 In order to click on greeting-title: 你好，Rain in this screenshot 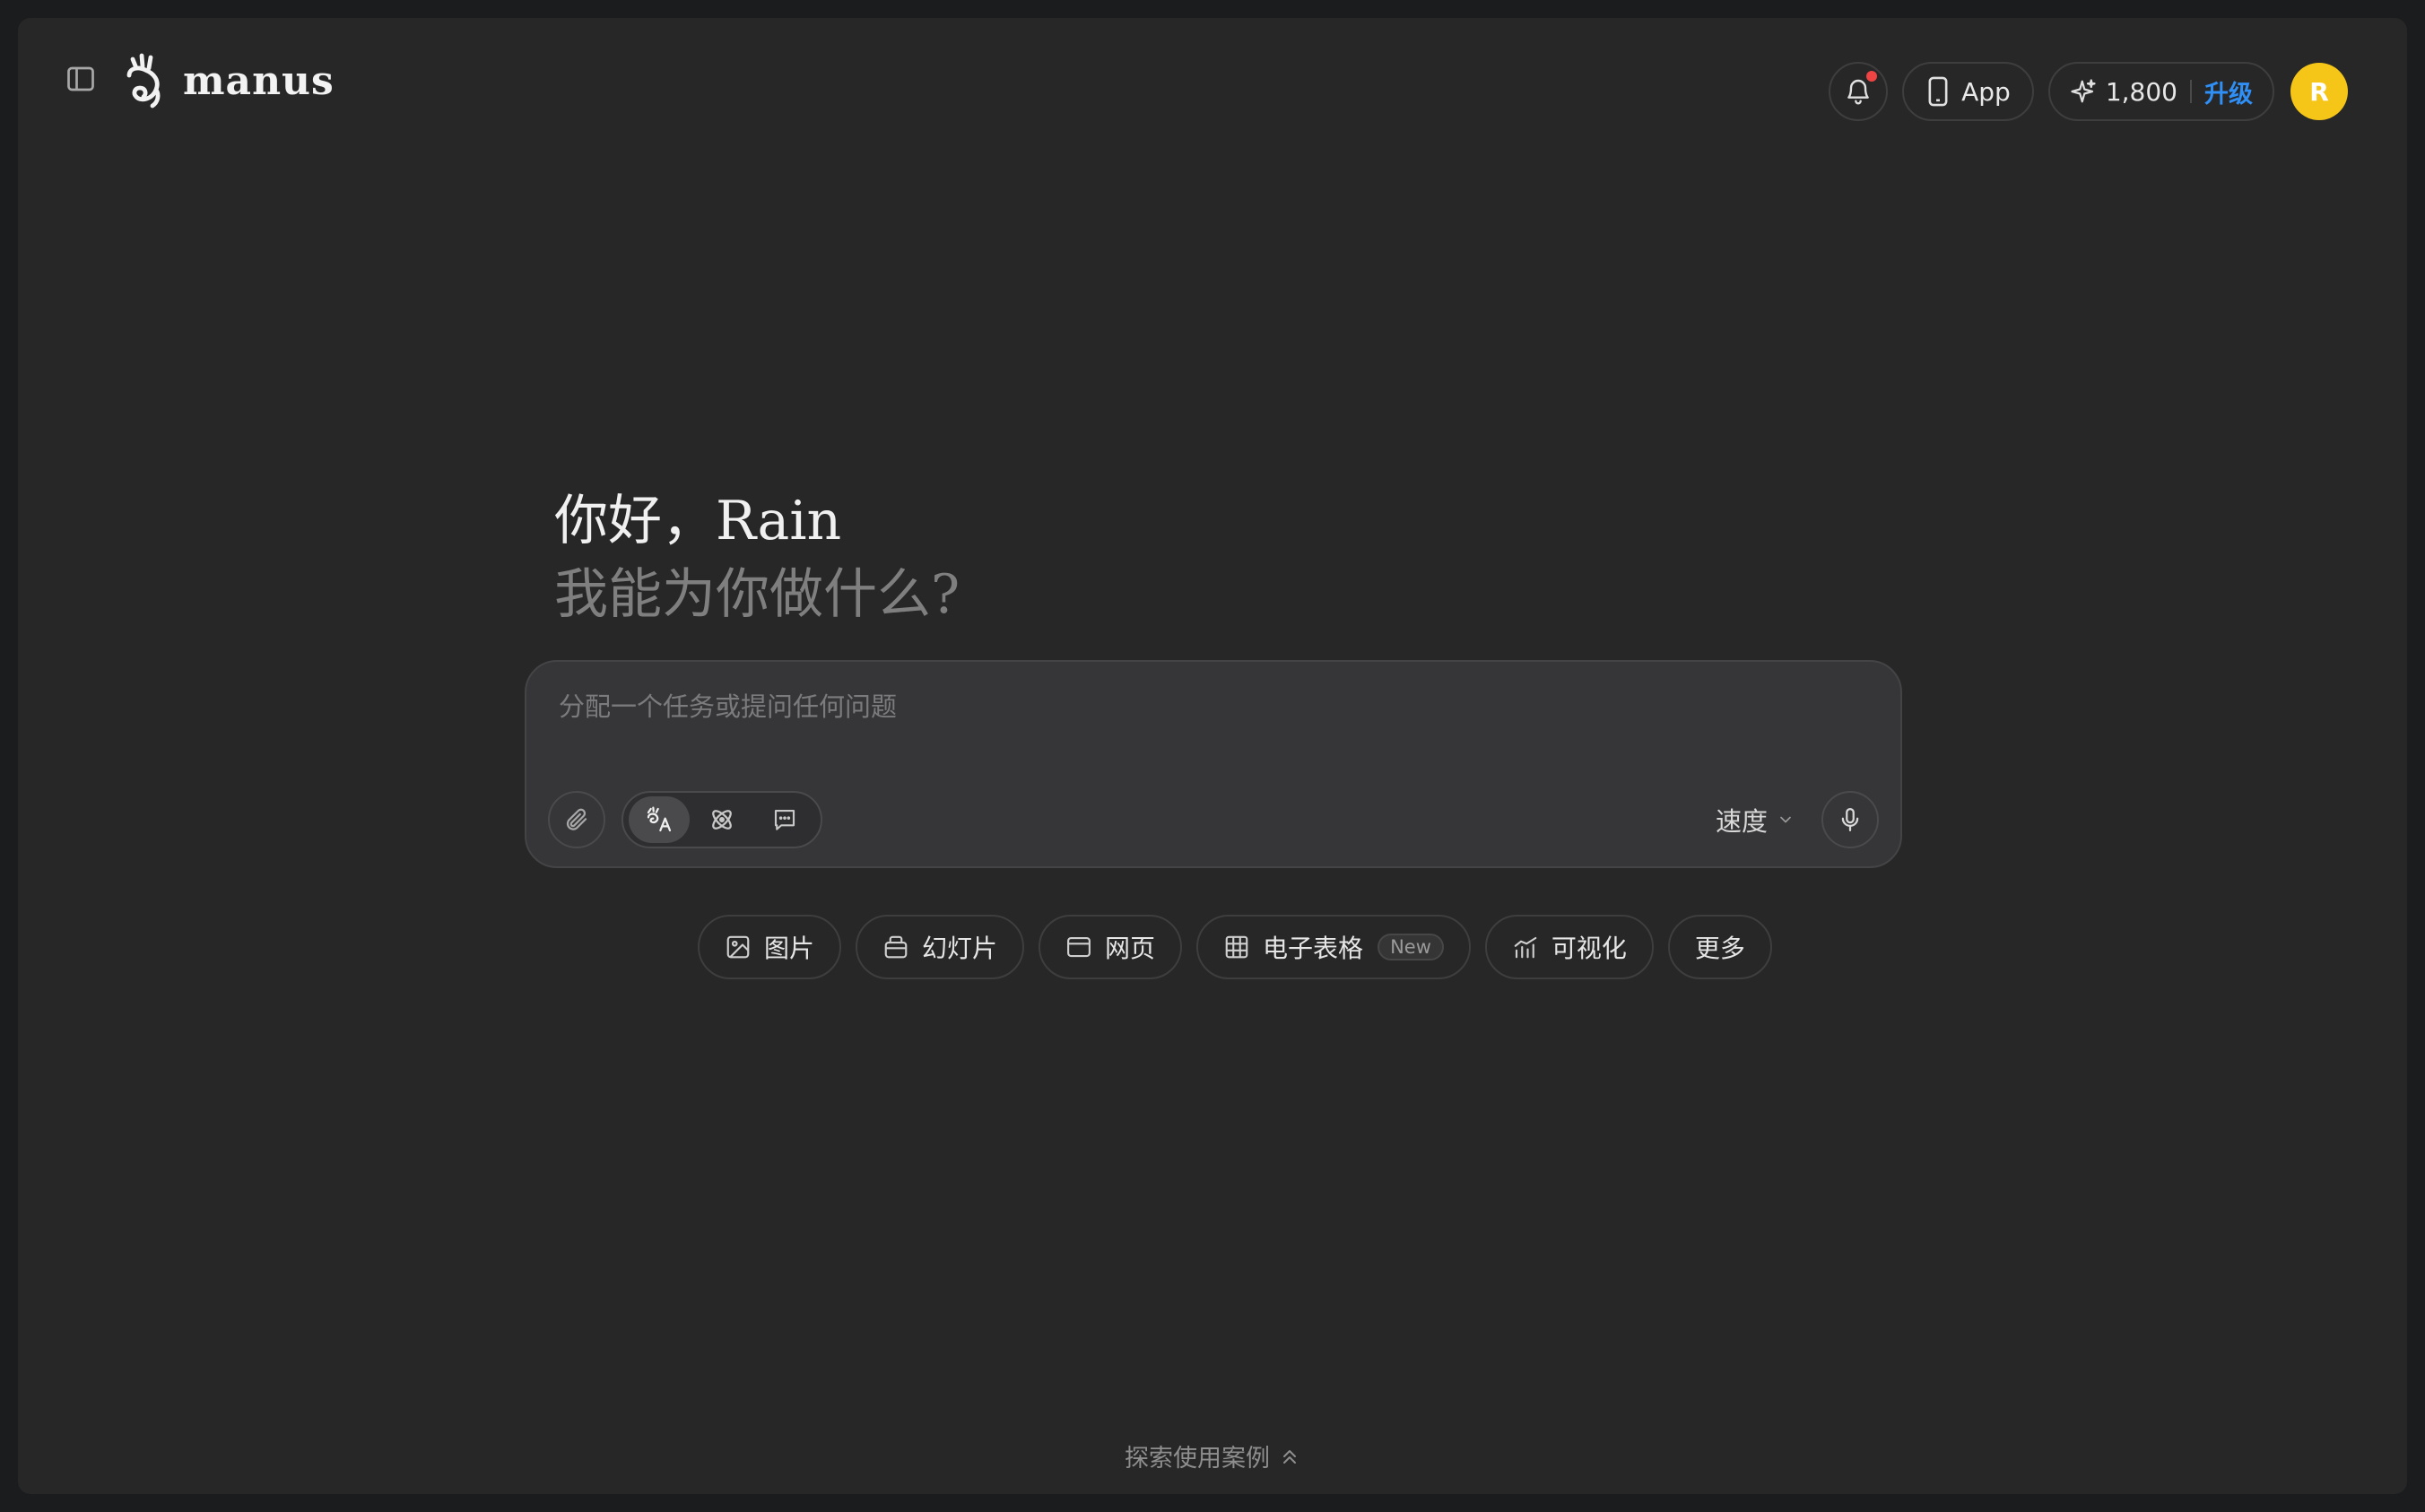, I will do `click(698, 521)`.